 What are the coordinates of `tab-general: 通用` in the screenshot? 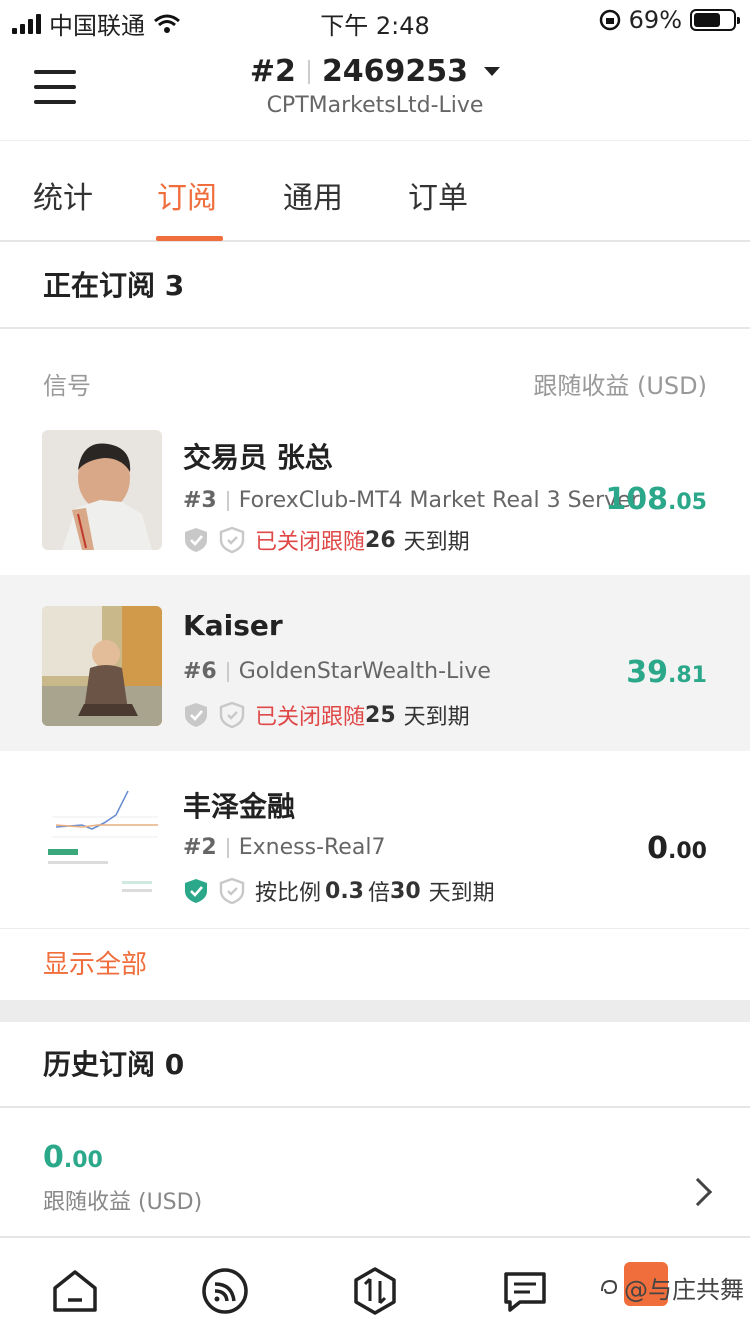 It's located at (313, 195).